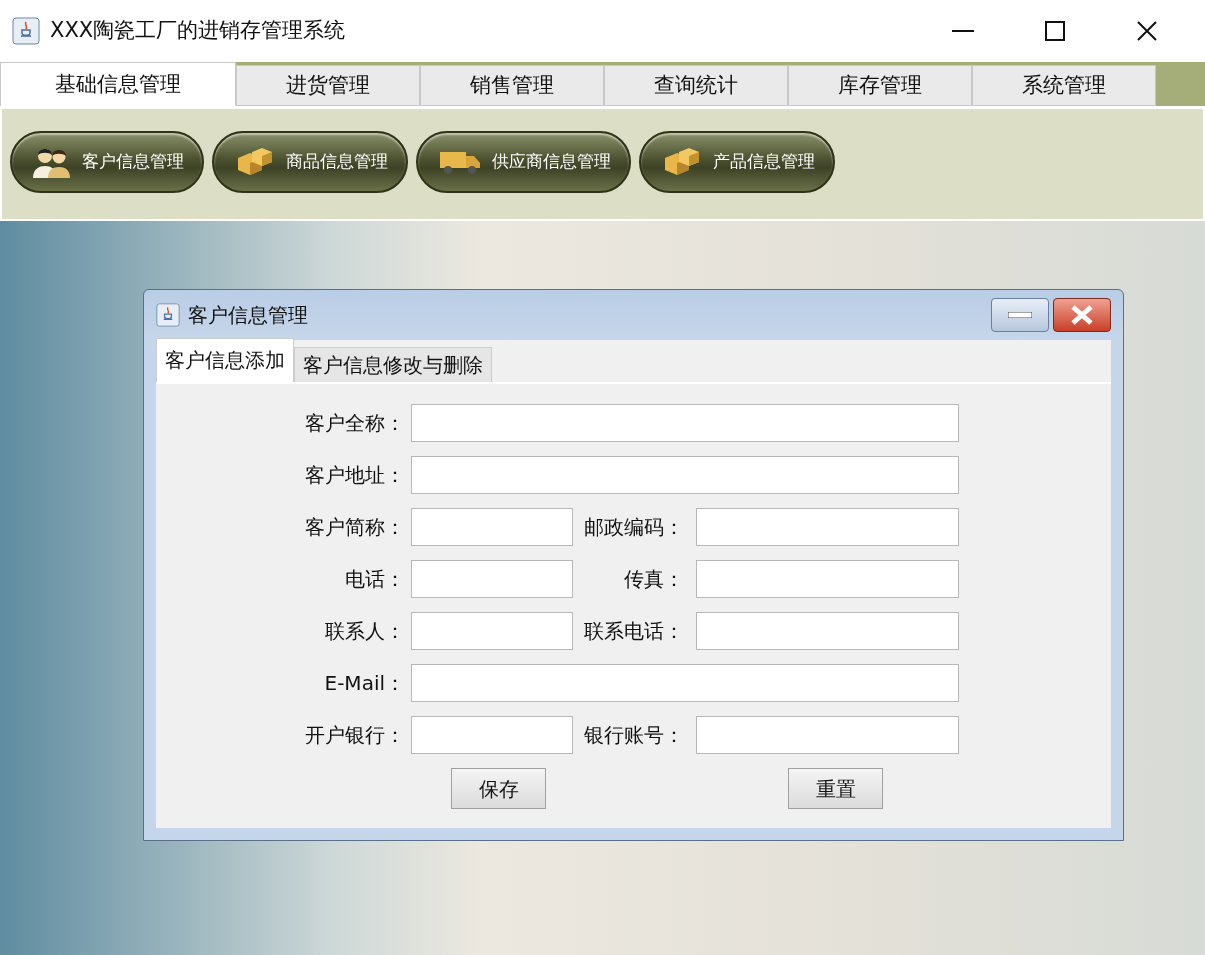 The image size is (1205, 955). Describe the element at coordinates (355, 475) in the screenshot. I see `field-label: 客户地址：` at that location.